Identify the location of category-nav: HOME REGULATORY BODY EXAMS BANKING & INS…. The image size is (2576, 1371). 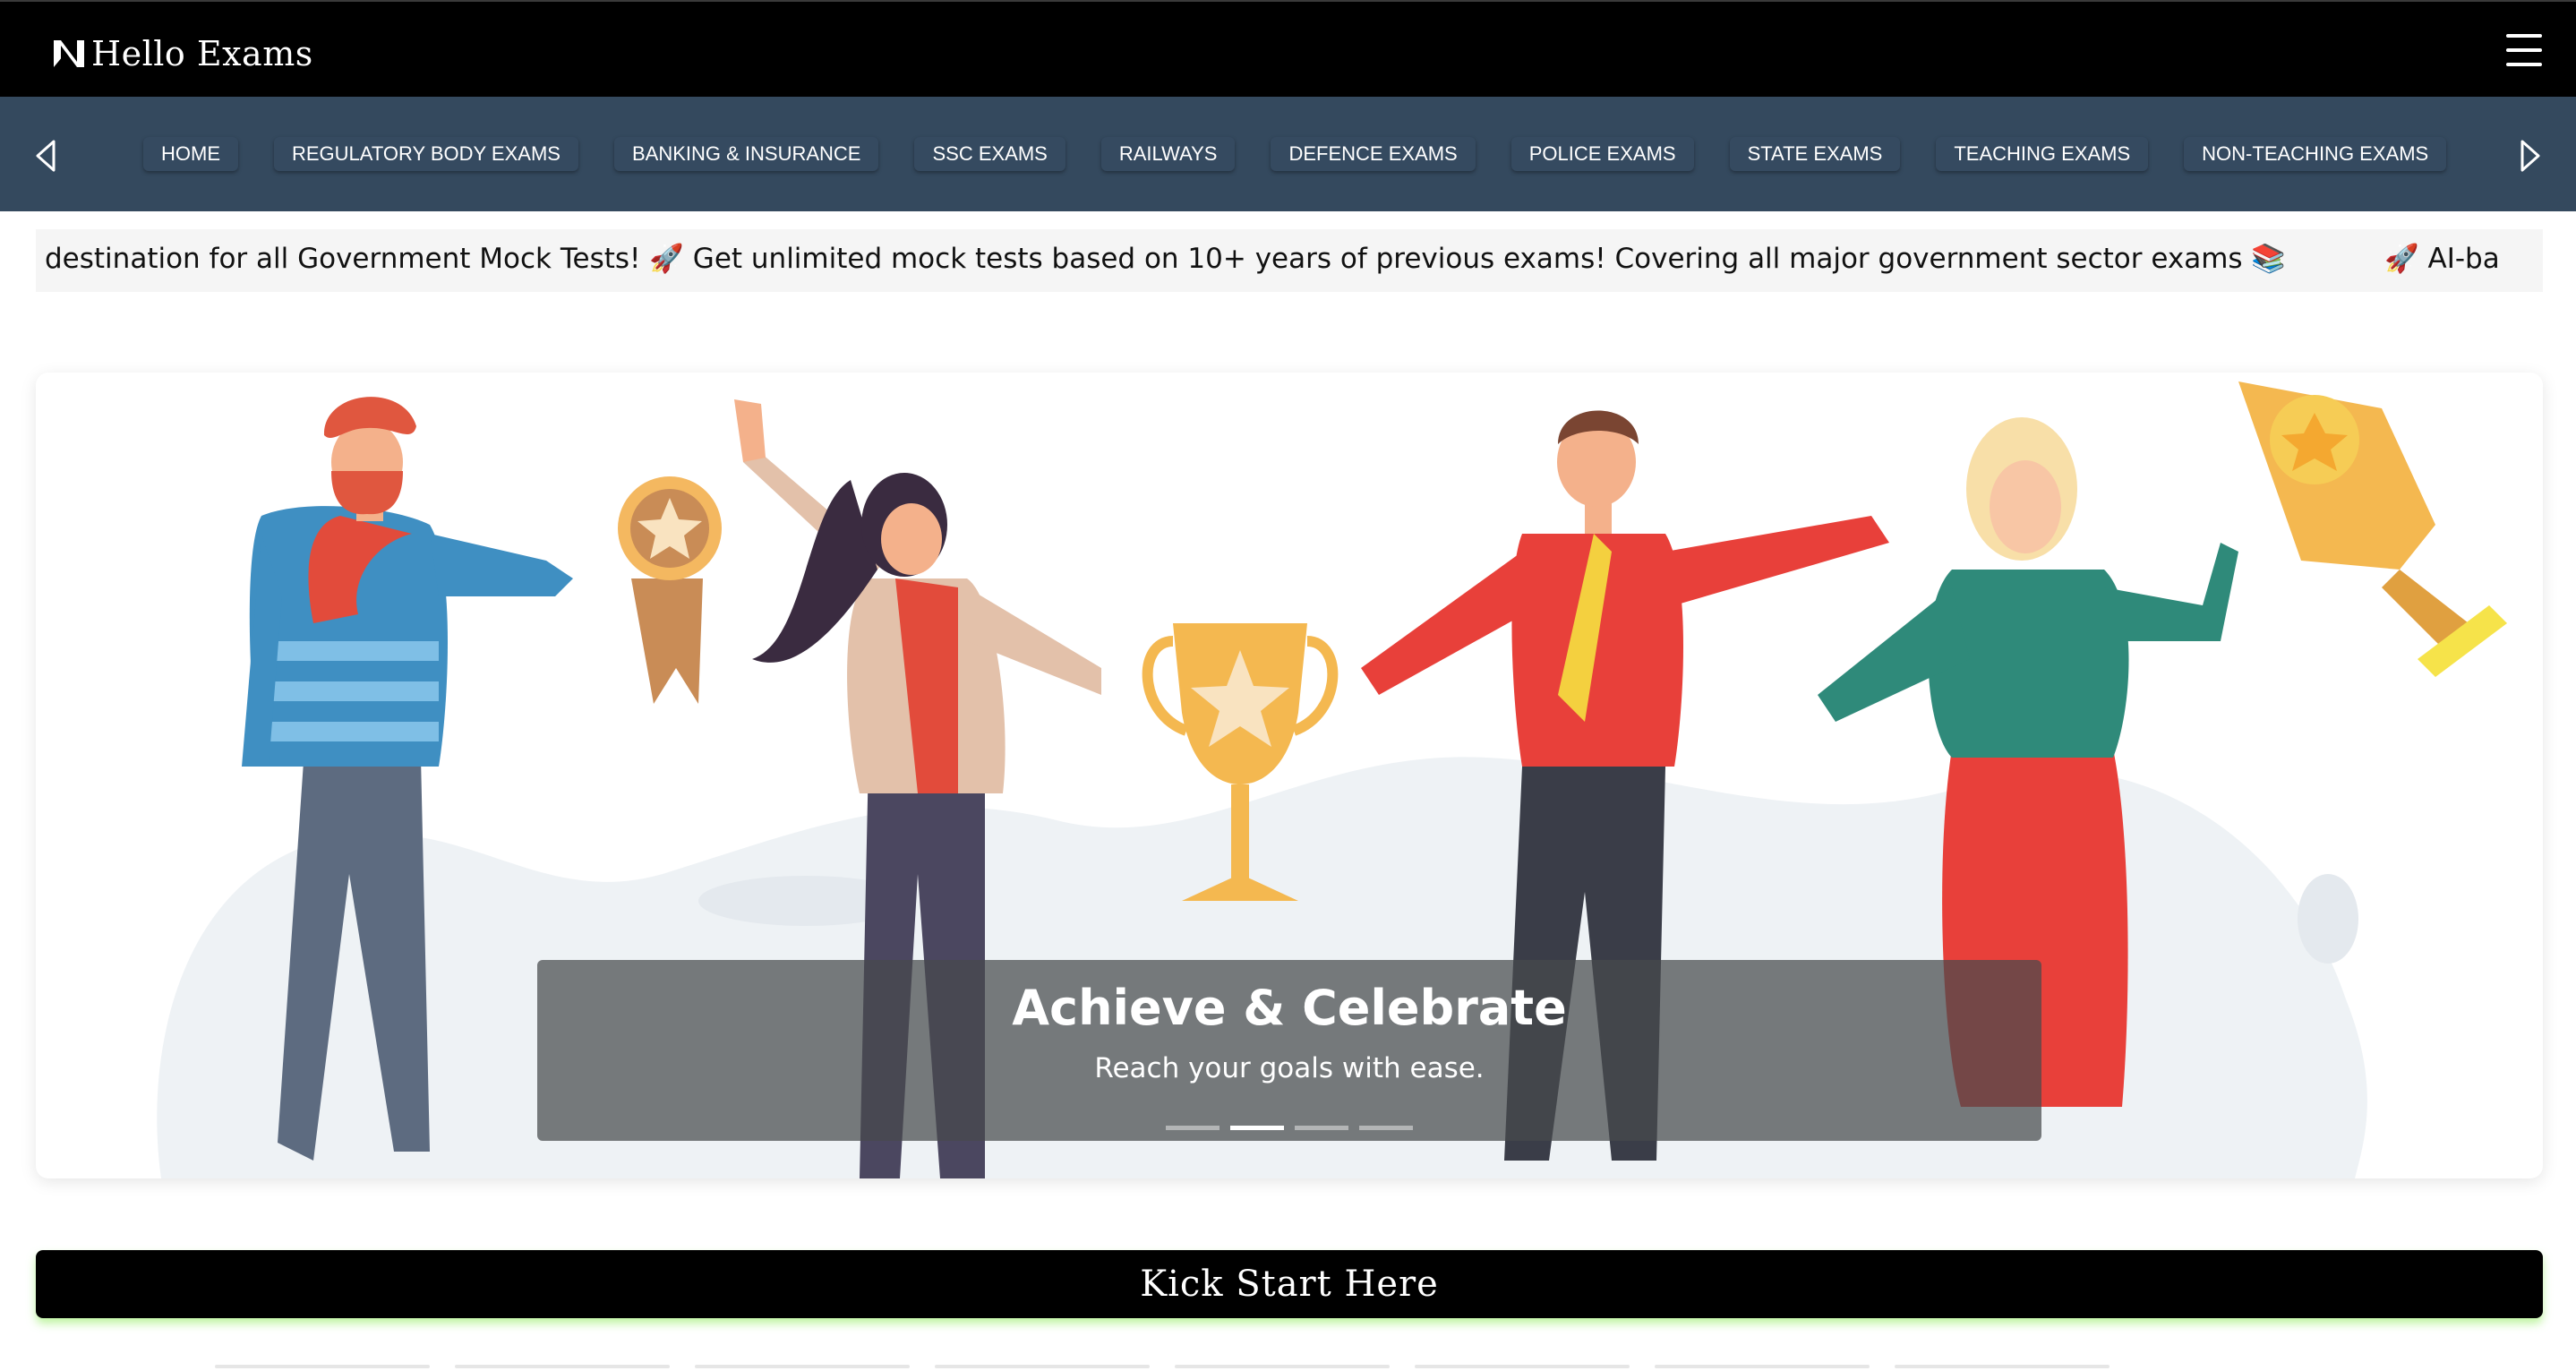
(1288, 154).